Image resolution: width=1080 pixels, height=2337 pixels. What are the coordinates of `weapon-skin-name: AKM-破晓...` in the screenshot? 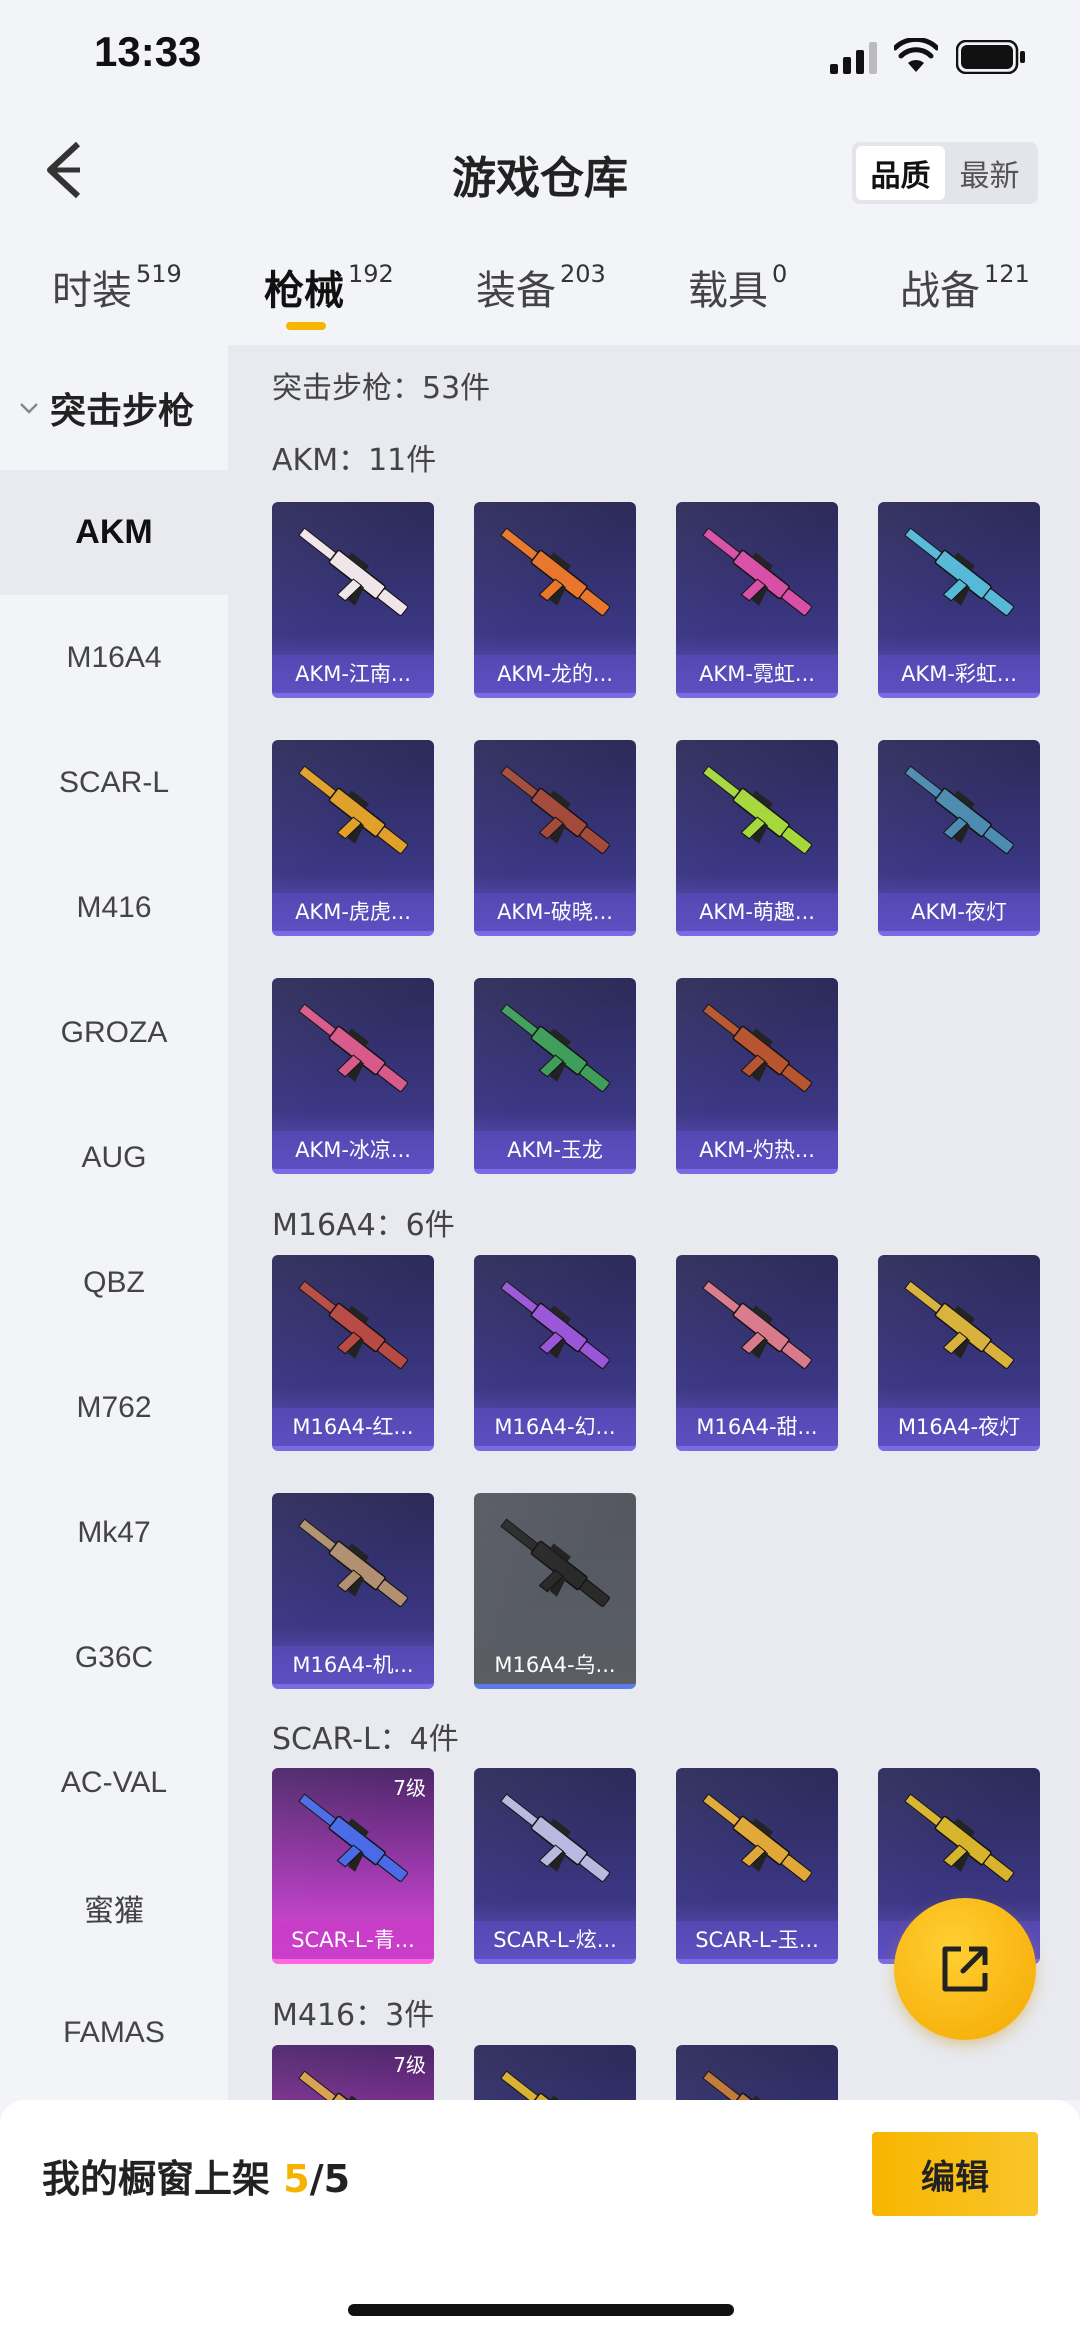 It's located at (555, 912).